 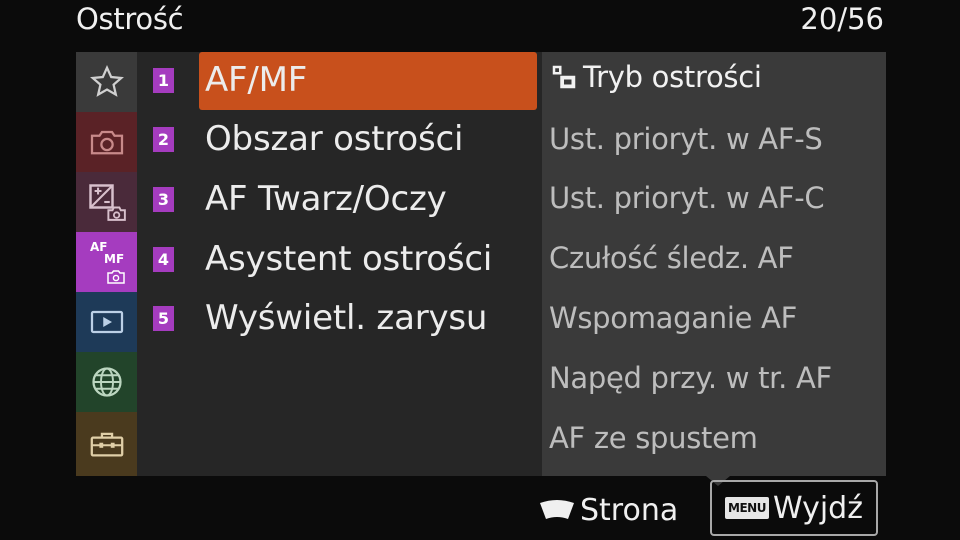 I want to click on submenu-item: AF ze spustem, so click(x=653, y=438).